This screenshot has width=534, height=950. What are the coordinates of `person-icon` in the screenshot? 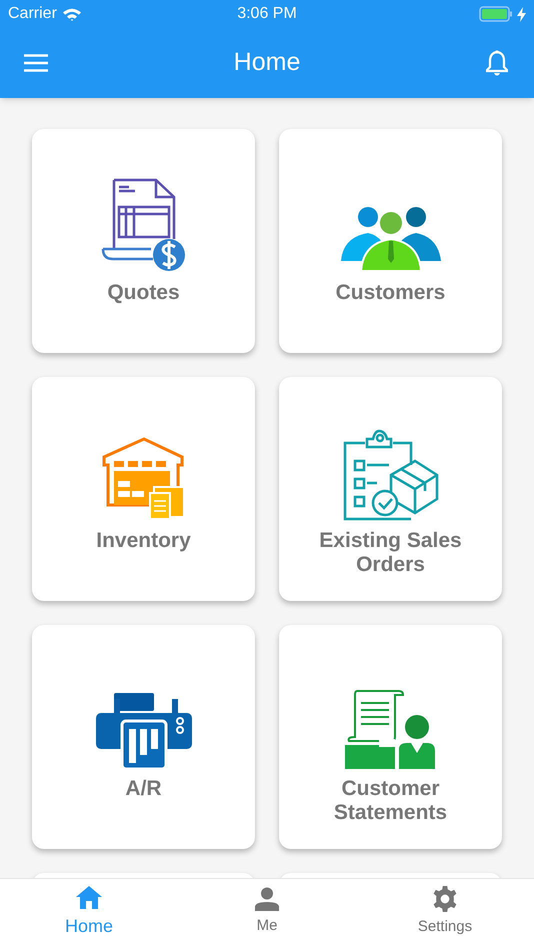 It's located at (267, 899).